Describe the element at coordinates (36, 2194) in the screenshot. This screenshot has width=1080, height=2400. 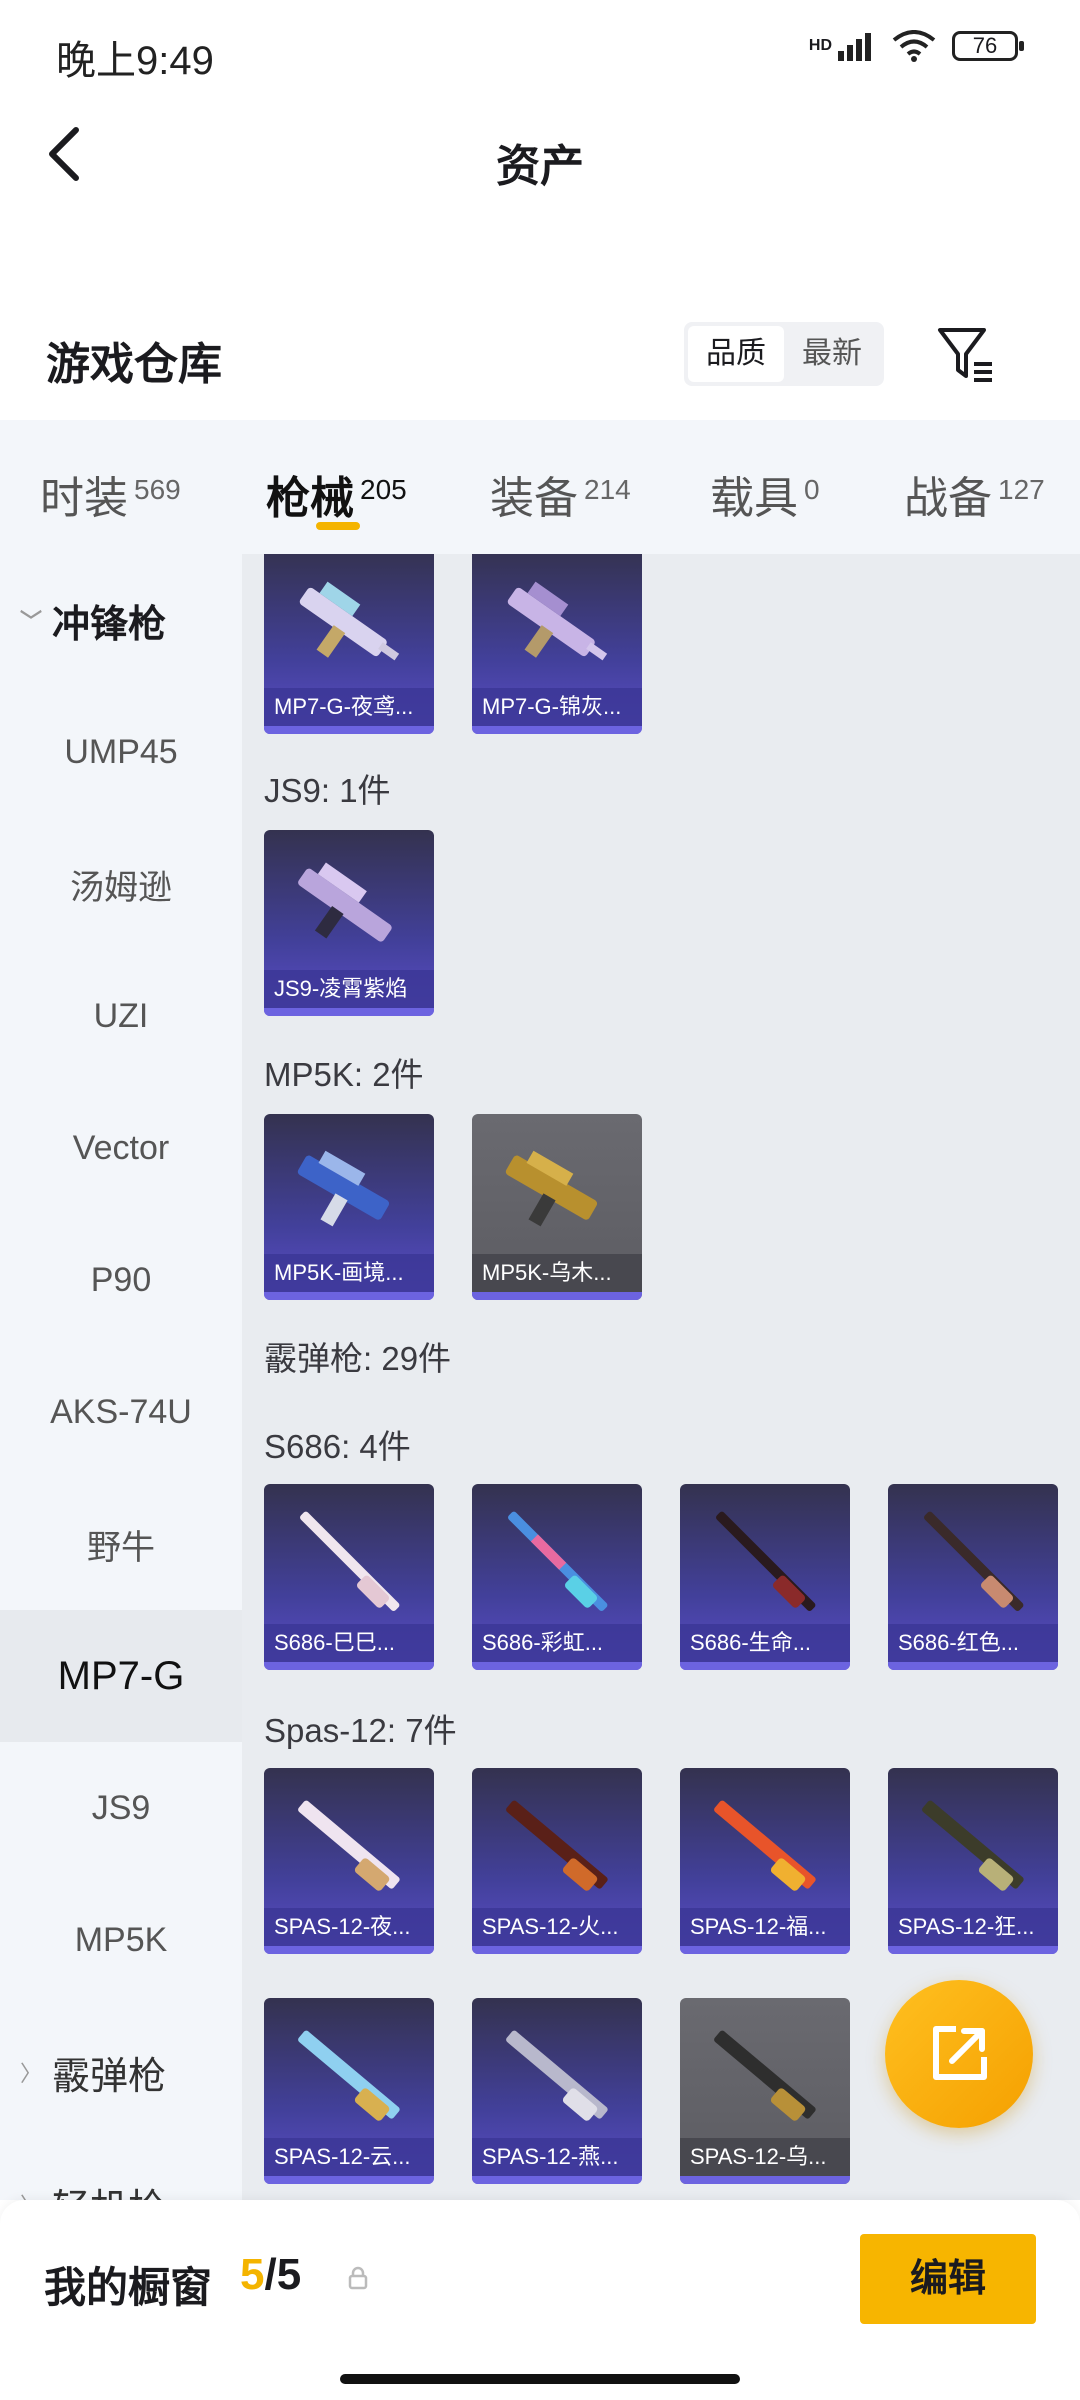
I see `chevron-right-icon: 〉` at that location.